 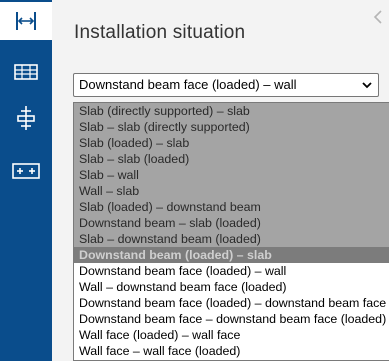 I want to click on tool-slab-grid, so click(x=26, y=72).